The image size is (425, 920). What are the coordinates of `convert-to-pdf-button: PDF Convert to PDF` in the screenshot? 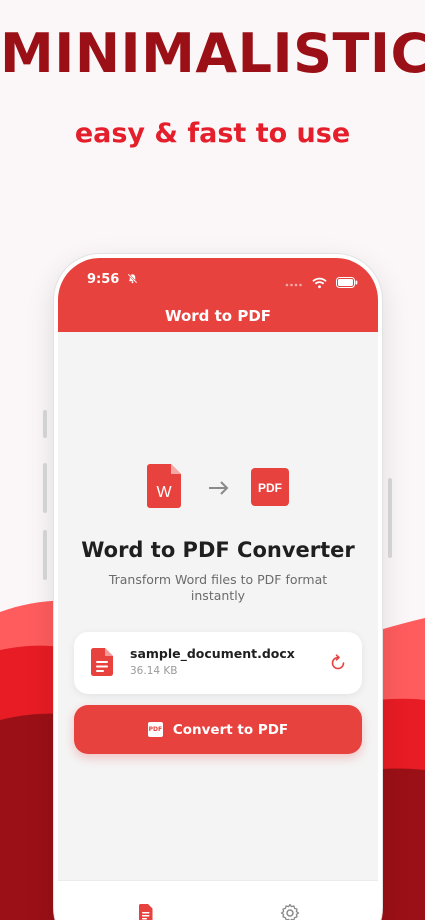 It's located at (218, 729).